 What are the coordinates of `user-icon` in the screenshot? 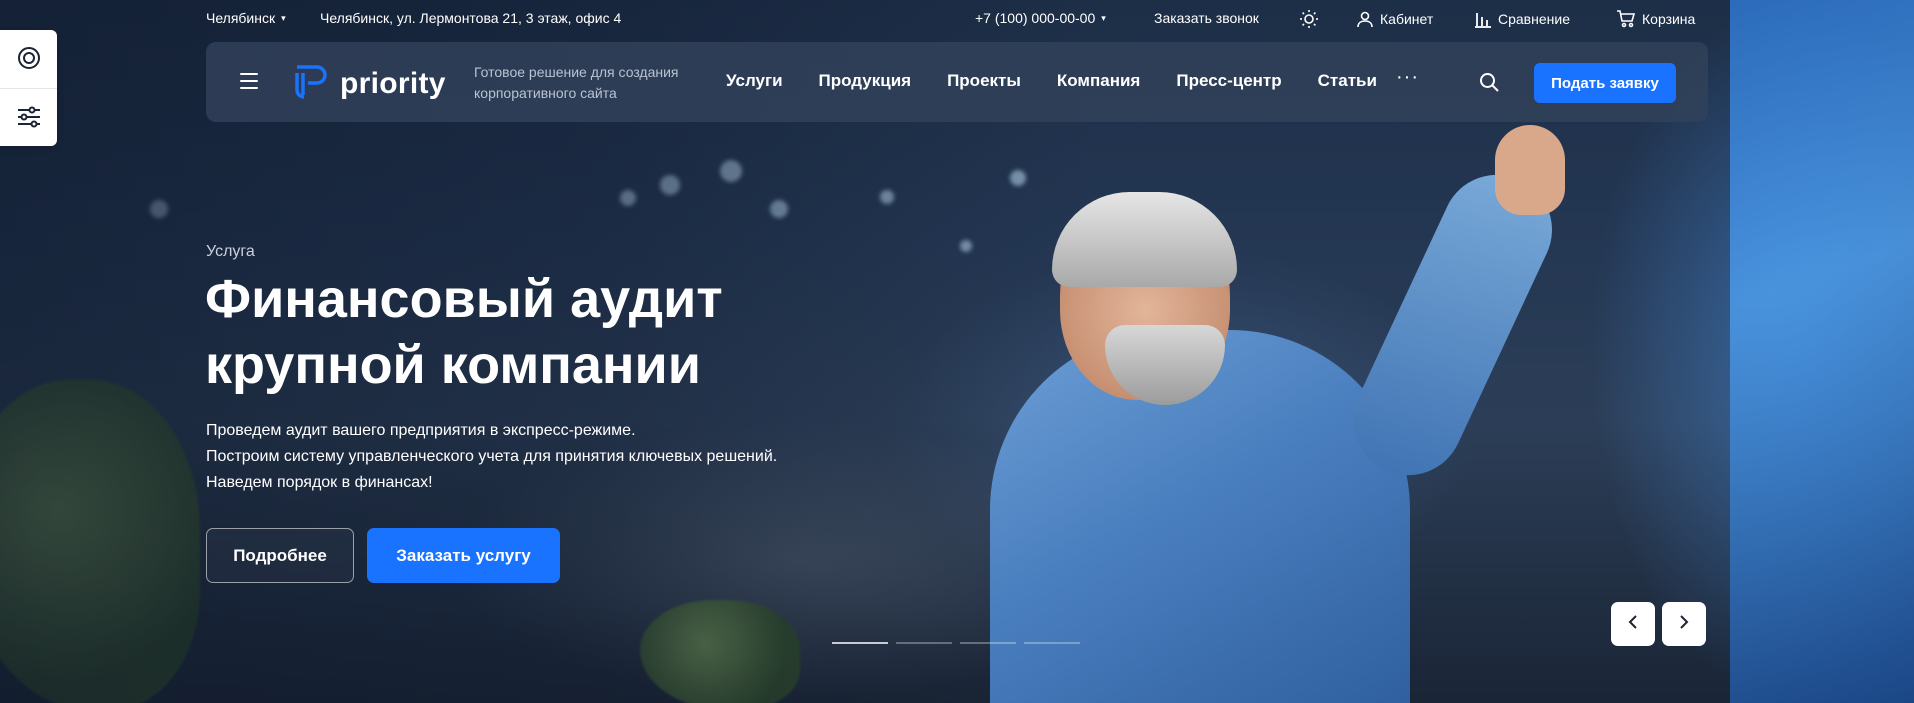 It's located at (1365, 19).